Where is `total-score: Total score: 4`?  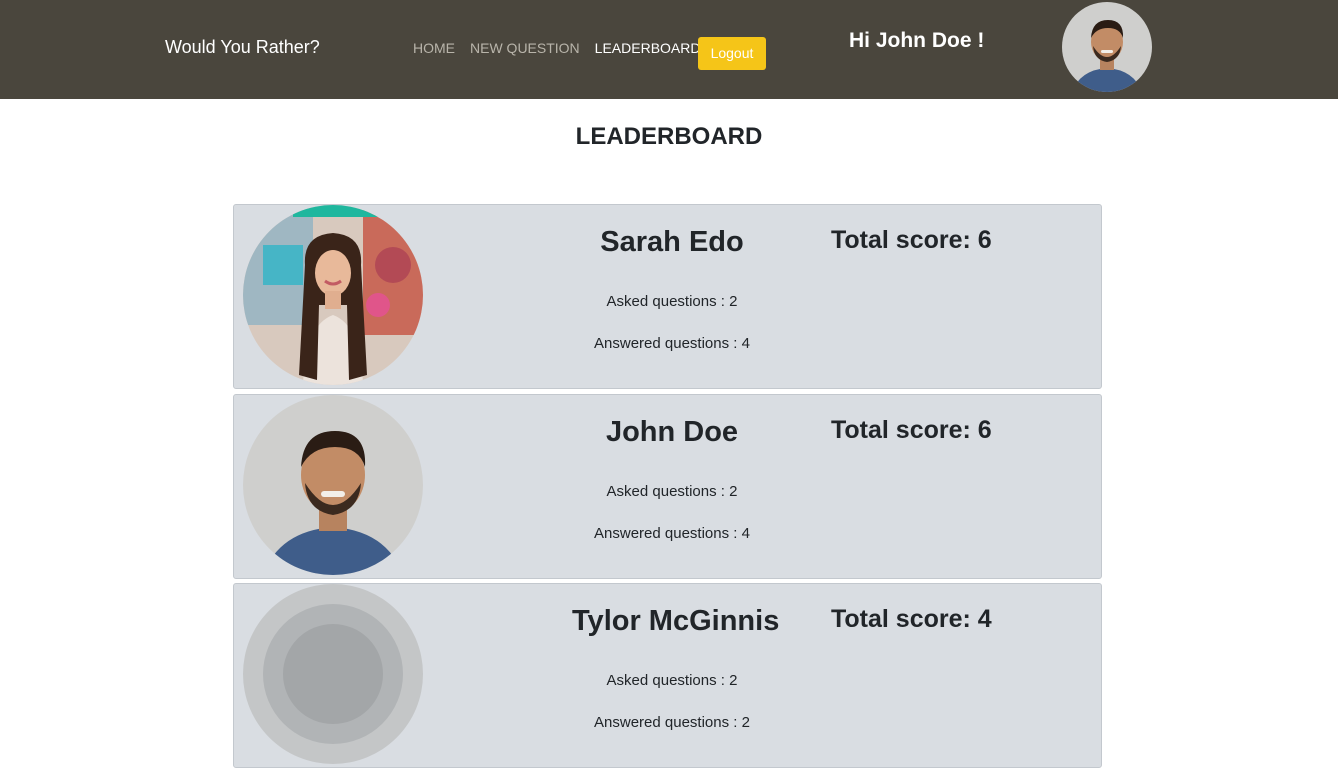 total-score: Total score: 4 is located at coordinates (911, 619).